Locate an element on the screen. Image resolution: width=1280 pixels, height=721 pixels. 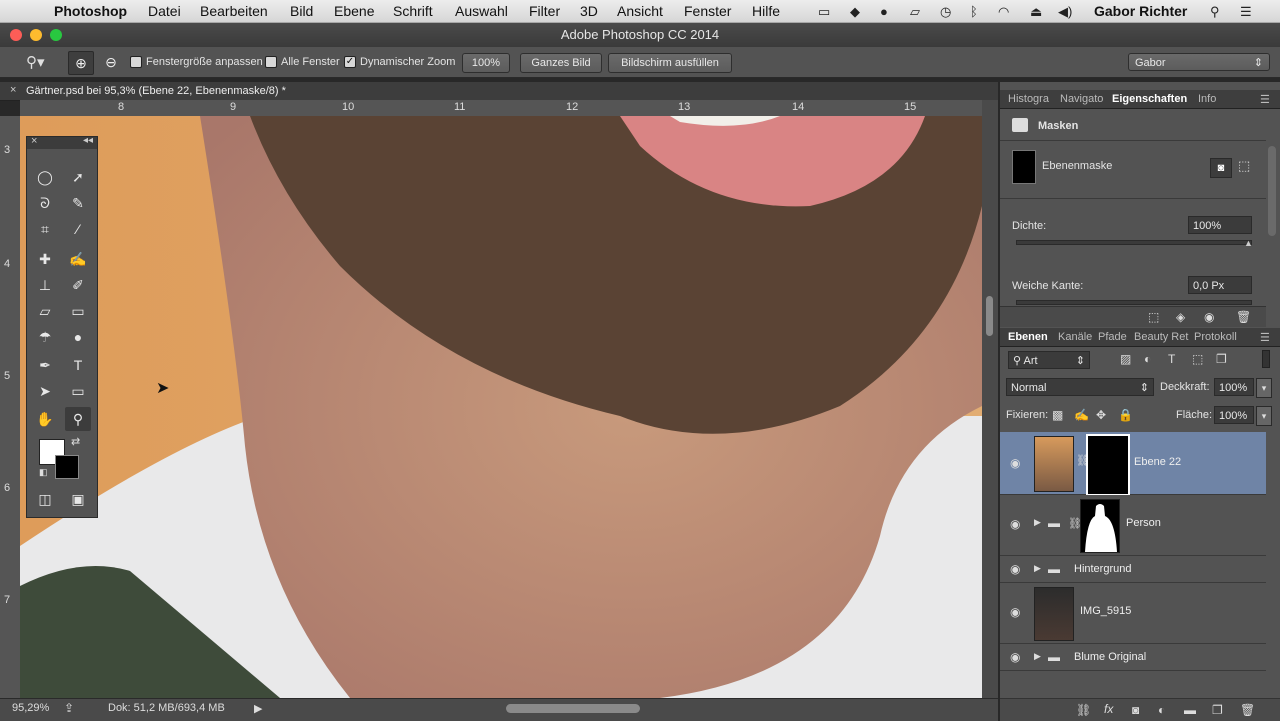
workspace-select: Gabor ⇕ is located at coordinates (1199, 62).